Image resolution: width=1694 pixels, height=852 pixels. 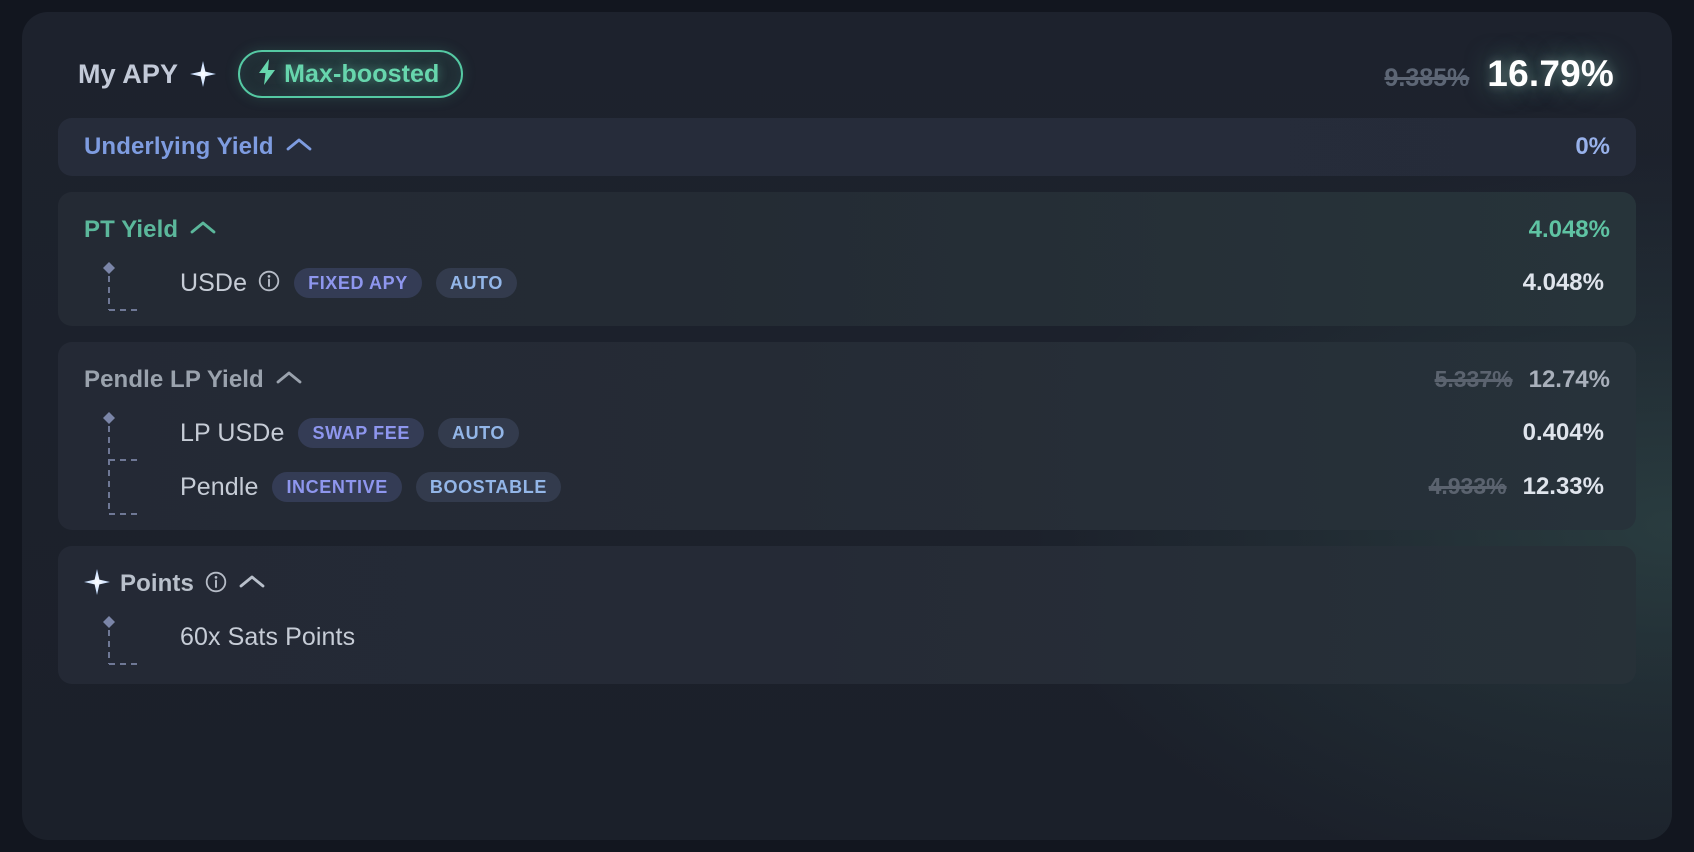 What do you see at coordinates (267, 74) in the screenshot?
I see `lightning-bolt-icon` at bounding box center [267, 74].